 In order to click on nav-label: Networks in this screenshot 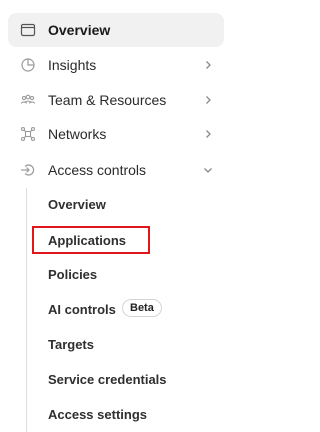, I will do `click(77, 134)`.